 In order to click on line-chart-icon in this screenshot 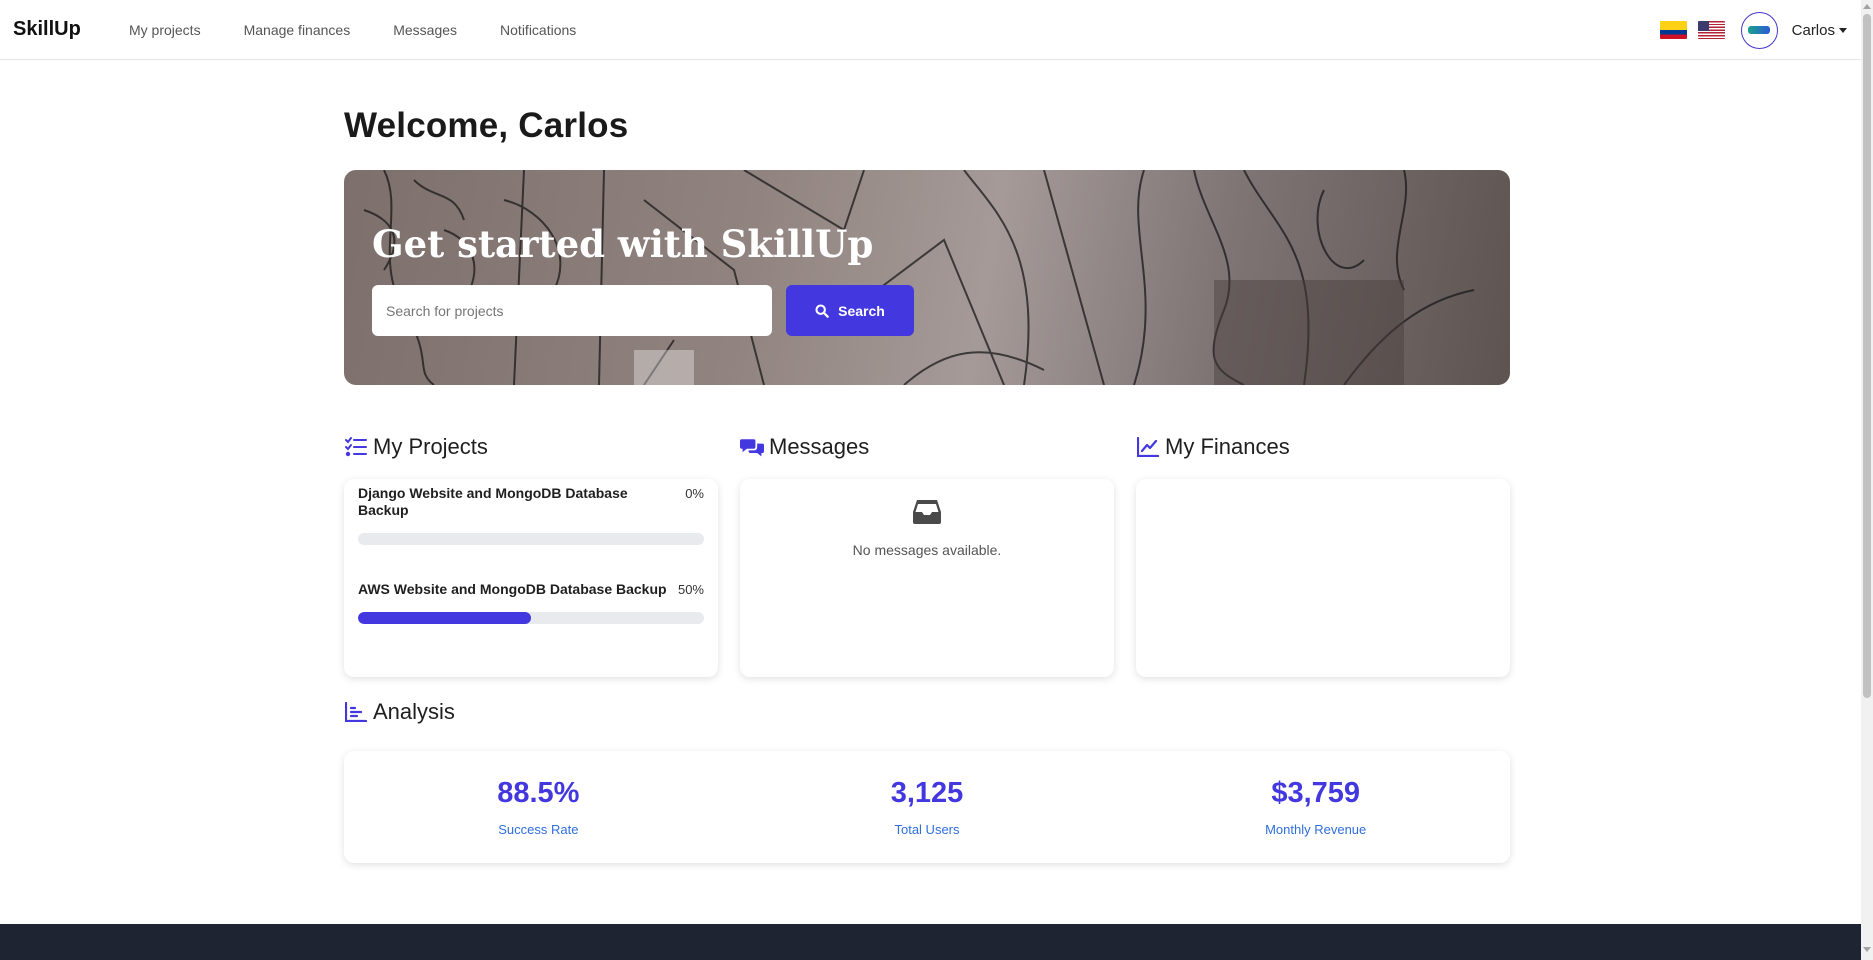, I will do `click(1148, 447)`.